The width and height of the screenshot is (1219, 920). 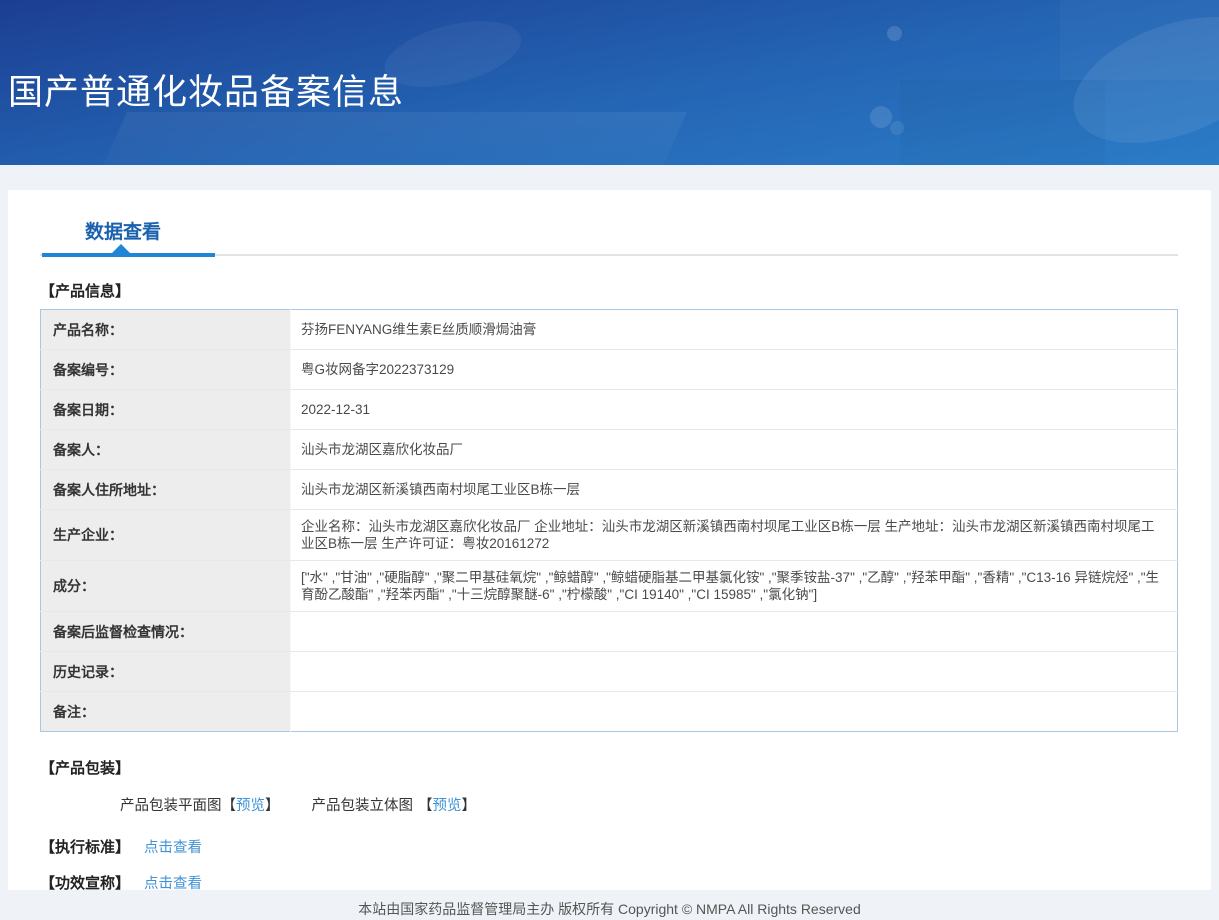 What do you see at coordinates (362, 806) in the screenshot?
I see `packaging-stereo-label: 产品包装立体图` at bounding box center [362, 806].